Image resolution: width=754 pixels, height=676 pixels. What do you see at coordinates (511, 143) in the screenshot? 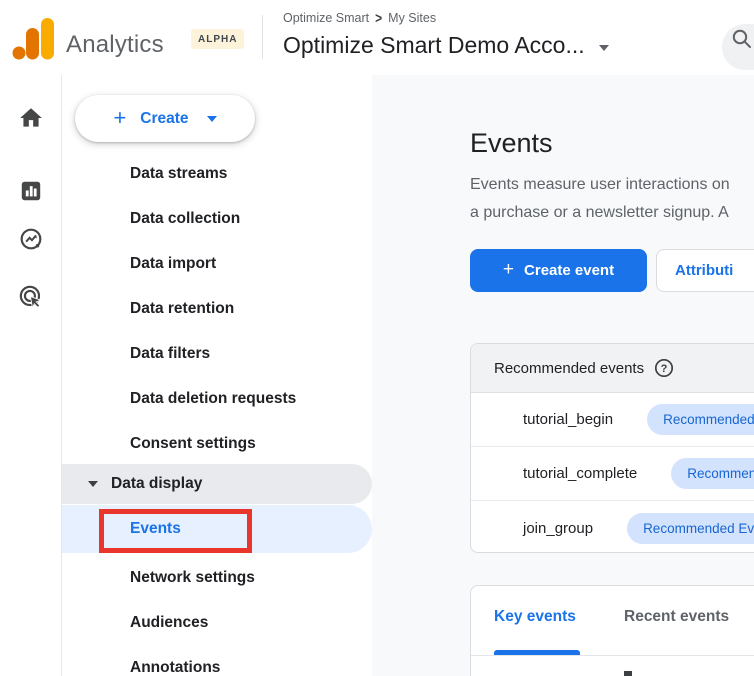
I see `page-title: Events` at bounding box center [511, 143].